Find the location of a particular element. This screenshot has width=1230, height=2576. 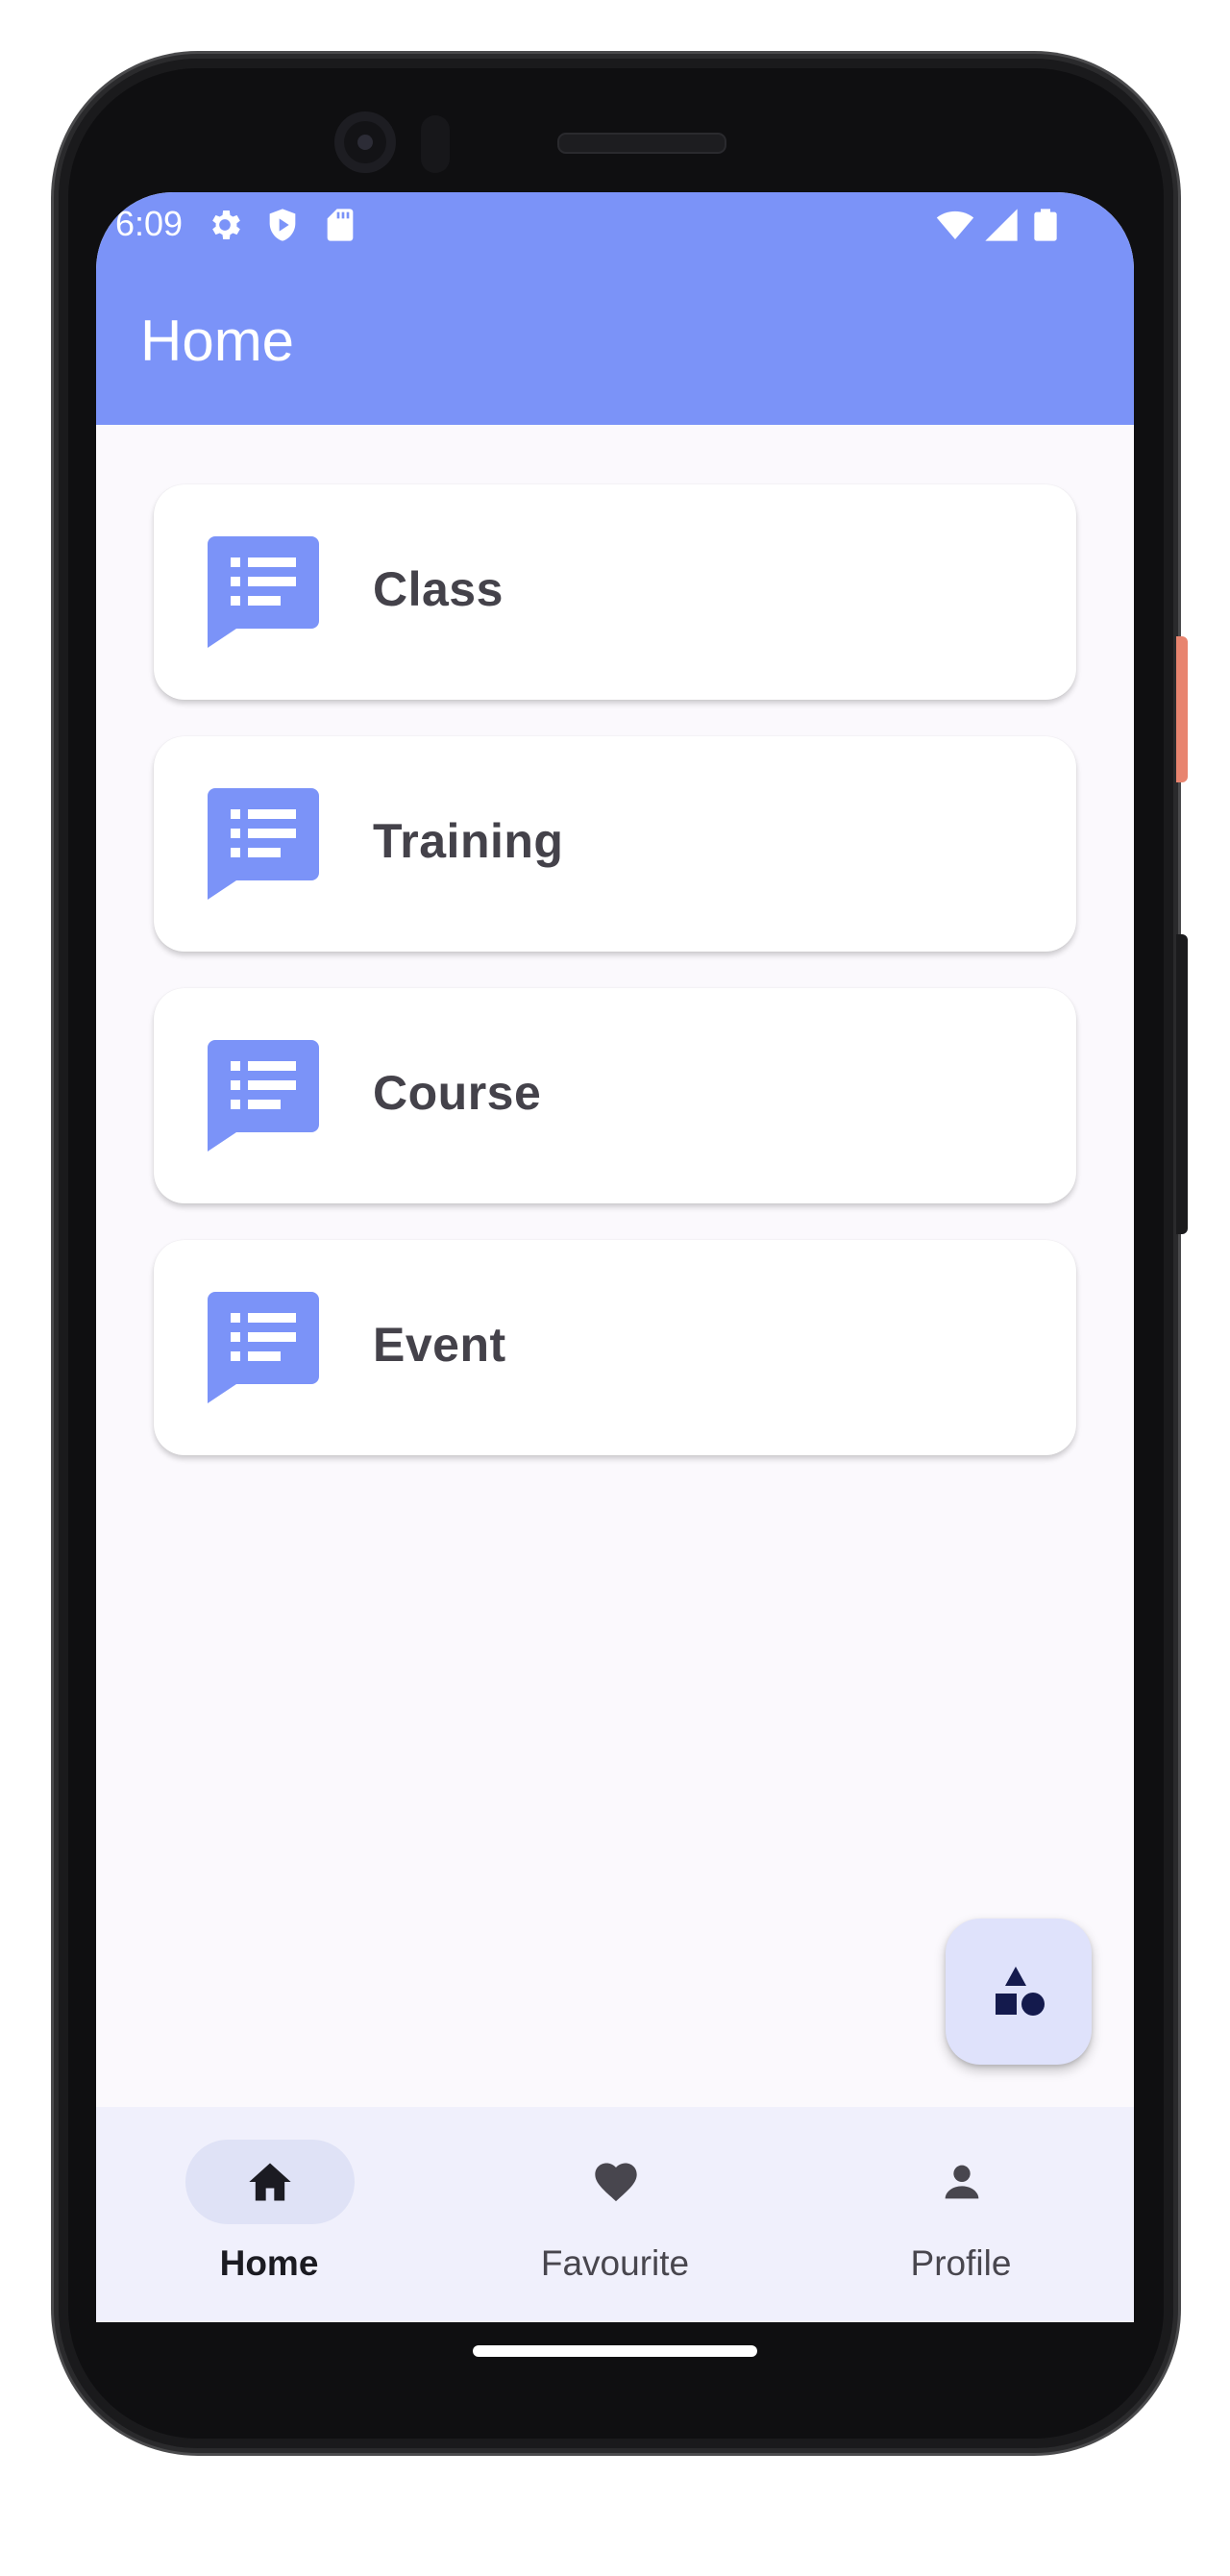

menu-card-event: Event is located at coordinates (615, 1347).